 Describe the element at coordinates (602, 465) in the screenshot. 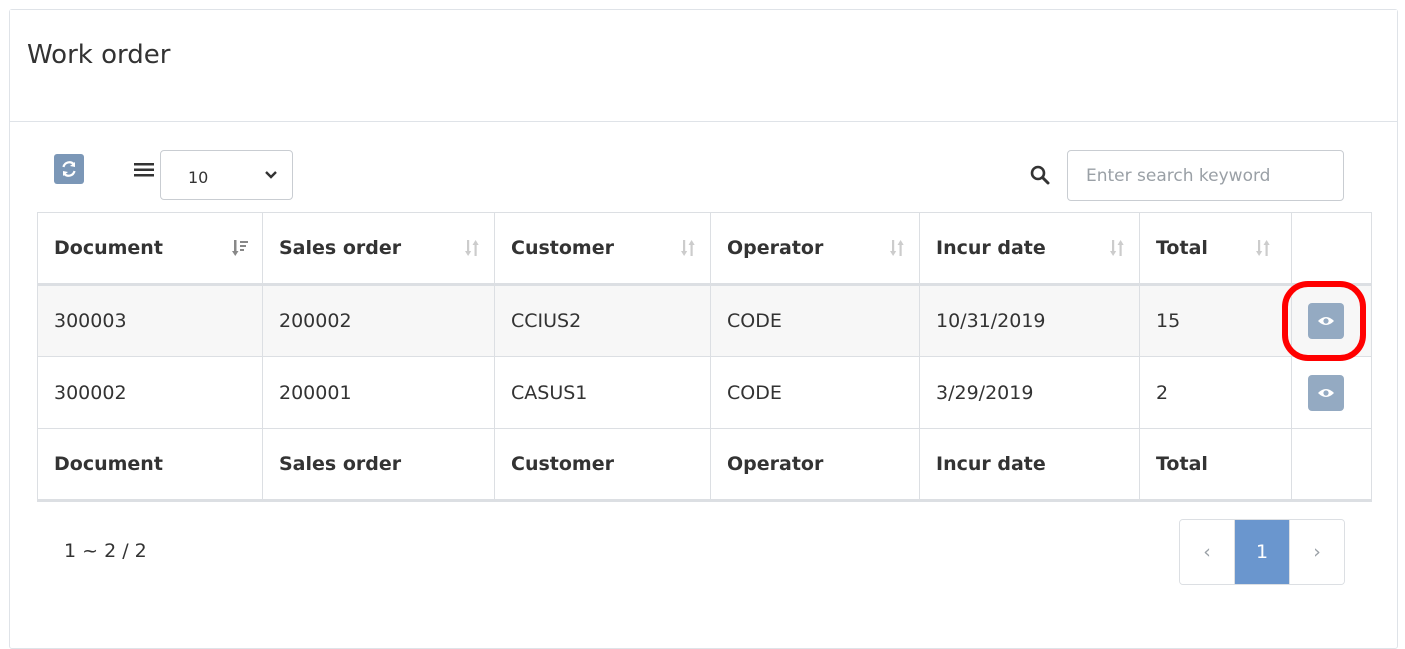

I see `col-footer-customer: Customer` at that location.